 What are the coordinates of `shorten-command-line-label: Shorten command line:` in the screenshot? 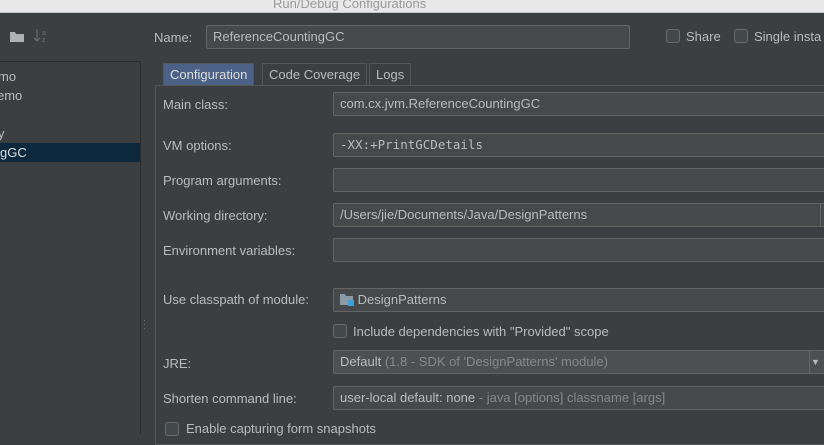 It's located at (230, 398).